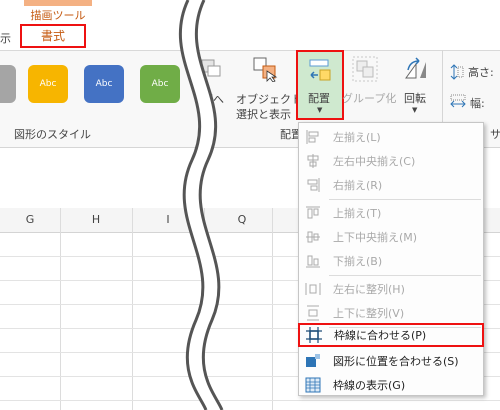 The width and height of the screenshot is (500, 410). I want to click on menu-item-label: 図形に位置を合わせる(S), so click(396, 361).